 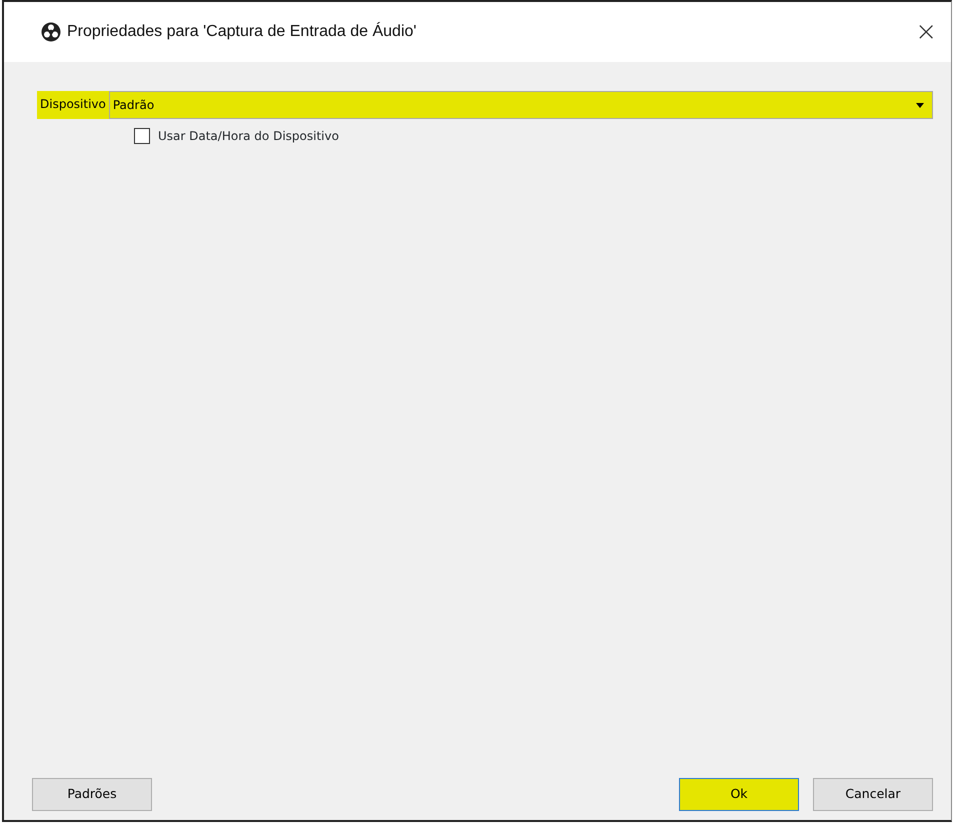 I want to click on window-title: Propriedades para 'Captura de Entrada de Áudio', so click(x=241, y=31).